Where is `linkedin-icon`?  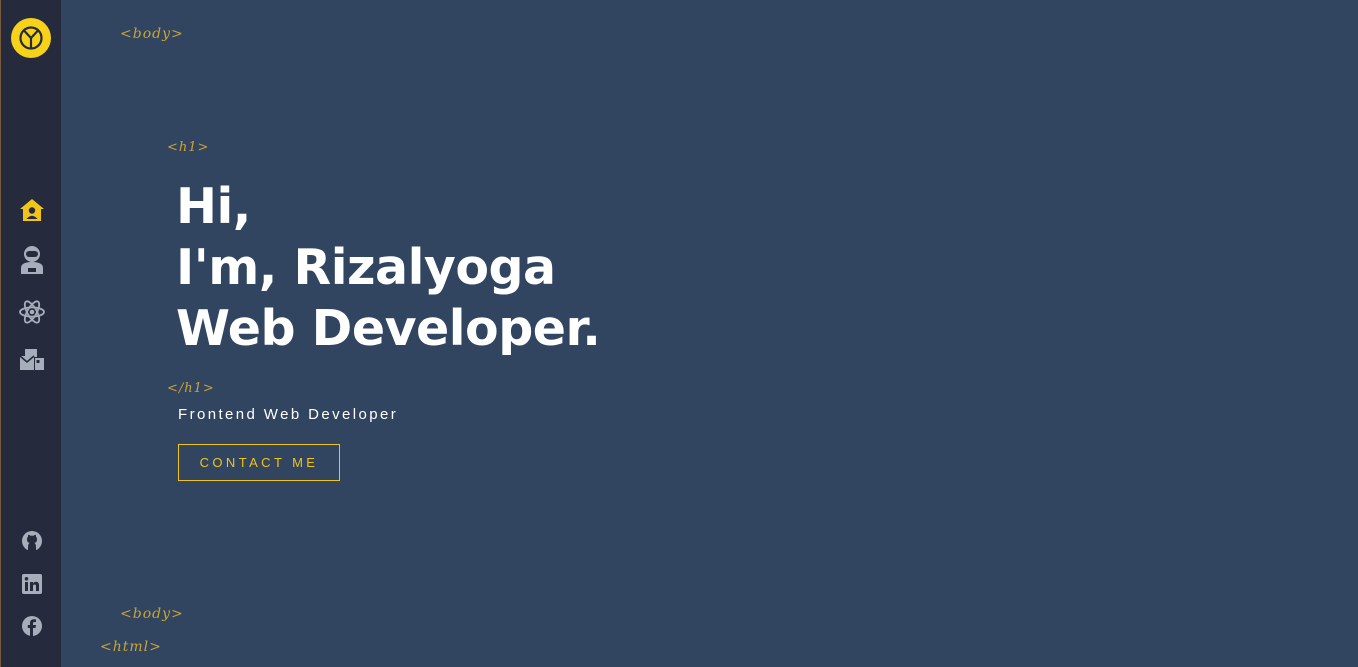 linkedin-icon is located at coordinates (32, 584).